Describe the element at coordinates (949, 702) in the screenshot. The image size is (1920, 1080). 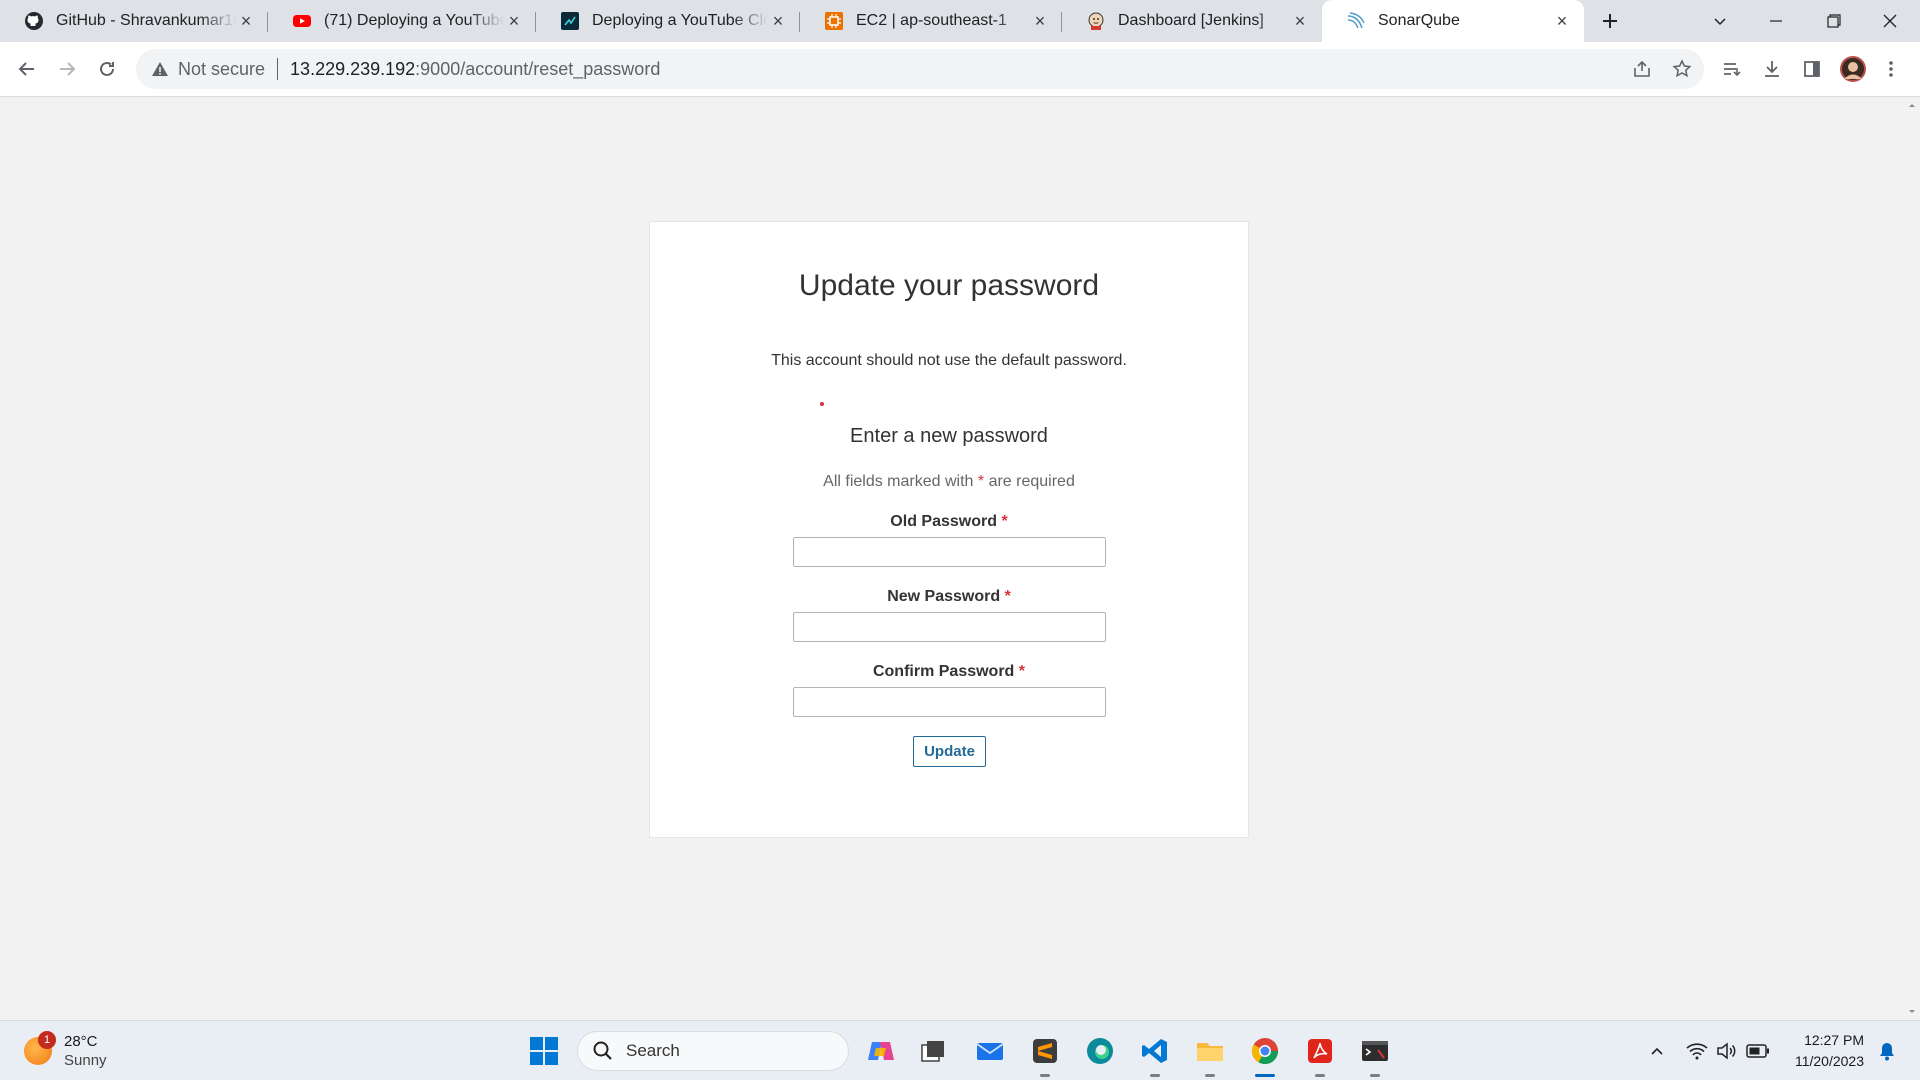
I see `confirm-password-field` at that location.